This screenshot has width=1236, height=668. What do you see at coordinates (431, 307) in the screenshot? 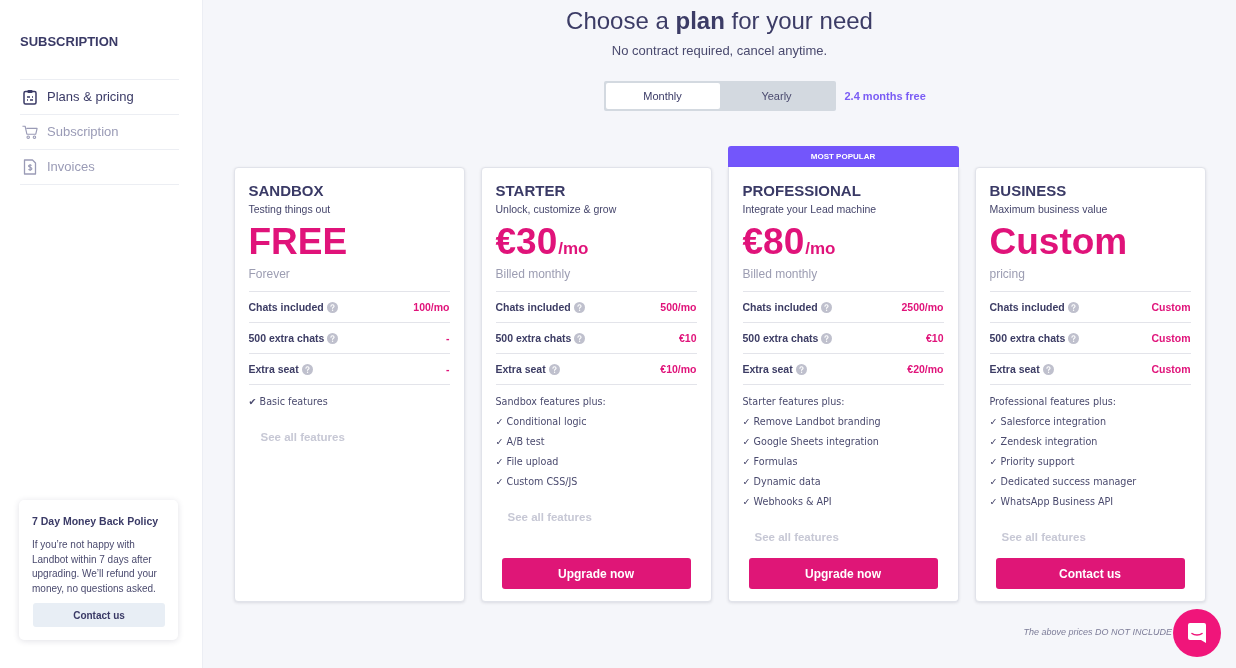
I see `limit-value: 100/mo` at bounding box center [431, 307].